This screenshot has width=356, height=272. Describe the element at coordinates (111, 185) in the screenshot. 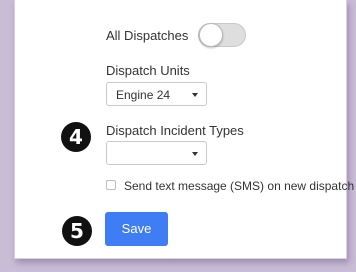

I see `sms-checkbox` at that location.